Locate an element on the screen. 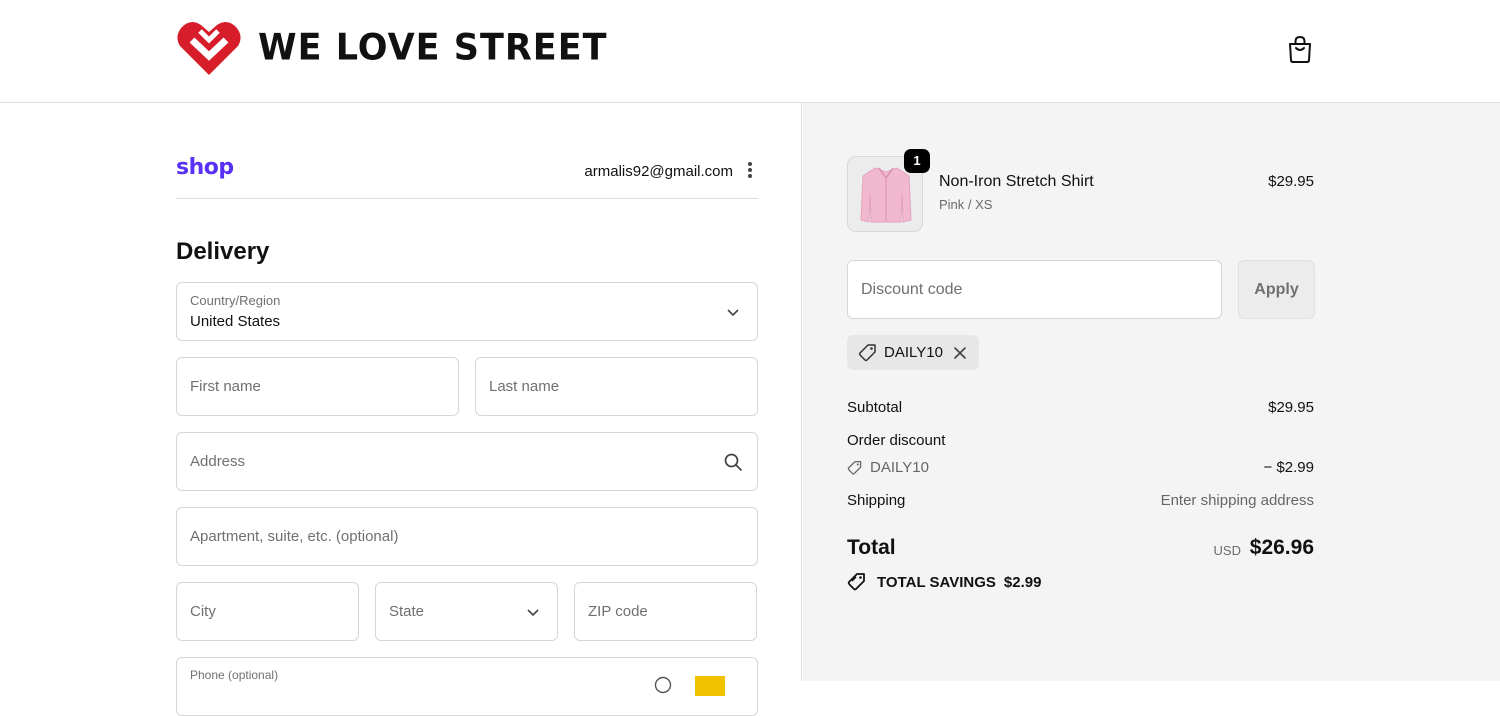  brand-logo: WE LOVE STREET is located at coordinates (392, 48).